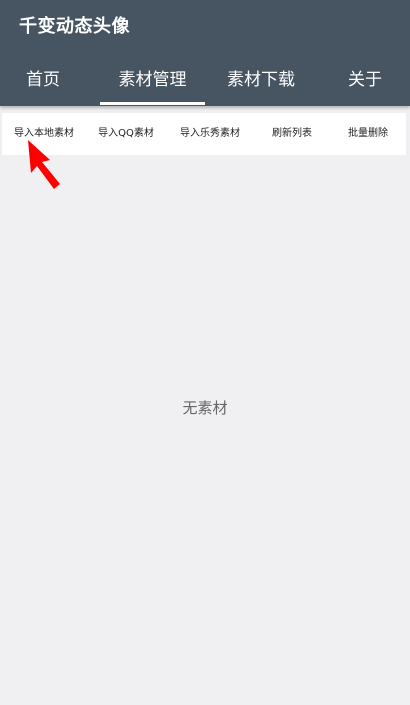 This screenshot has width=410, height=705. What do you see at coordinates (368, 134) in the screenshot?
I see `batch-delete-button: 批量删除` at bounding box center [368, 134].